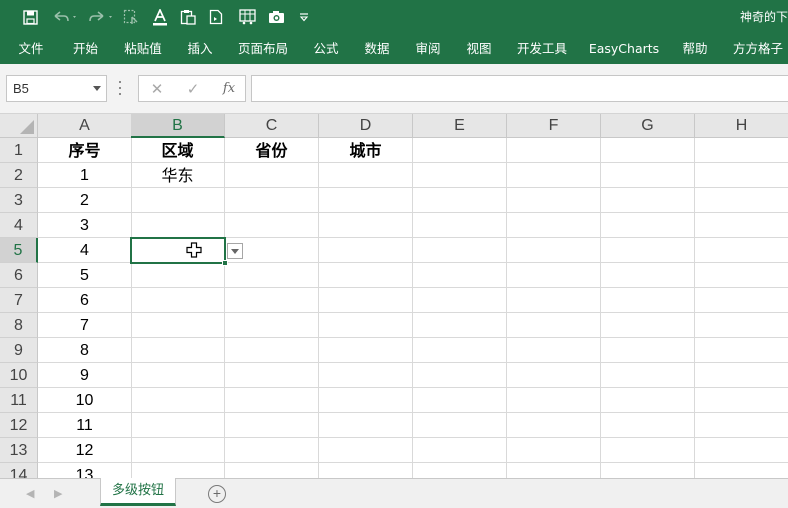 The height and width of the screenshot is (508, 788). Describe the element at coordinates (120, 88) in the screenshot. I see `formula-bar-splitter` at that location.